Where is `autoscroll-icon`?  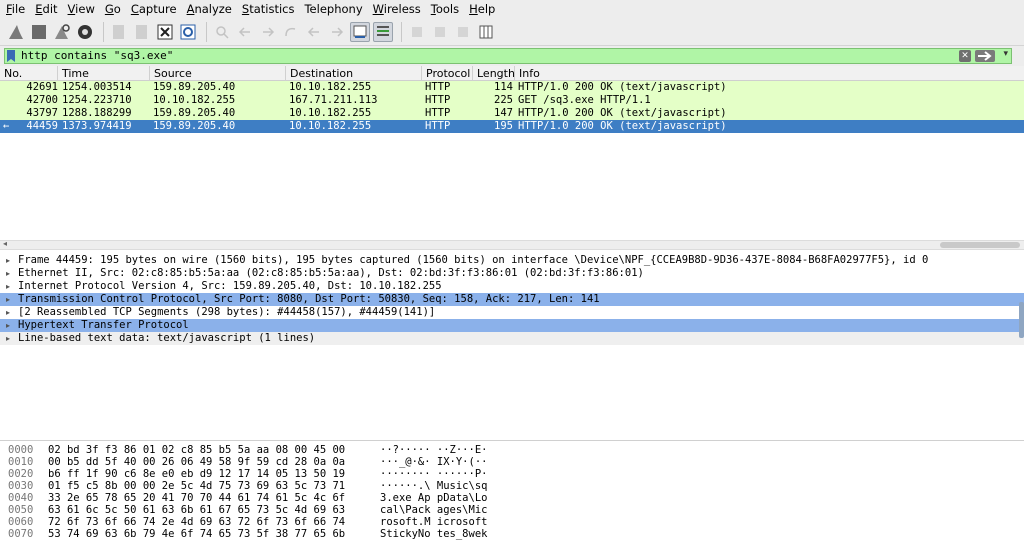
autoscroll-icon is located at coordinates (360, 31).